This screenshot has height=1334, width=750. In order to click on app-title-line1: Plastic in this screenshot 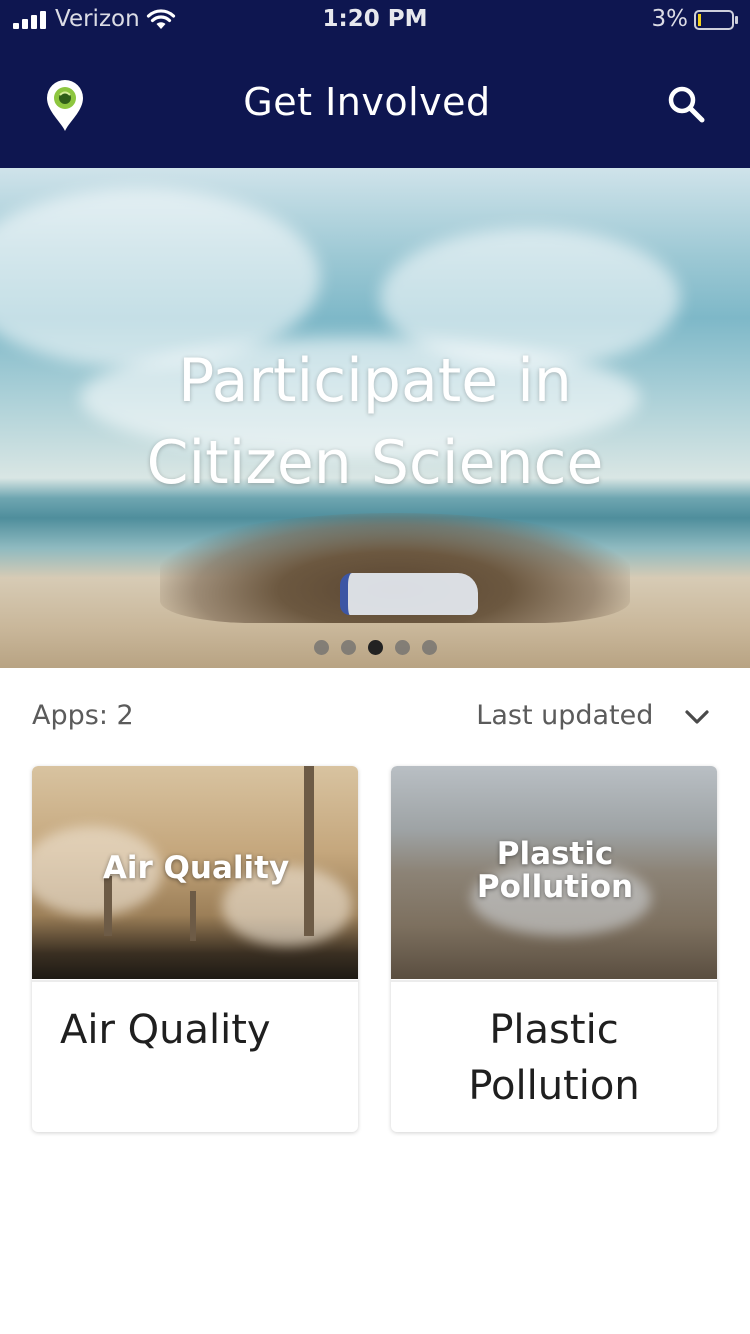, I will do `click(554, 1030)`.